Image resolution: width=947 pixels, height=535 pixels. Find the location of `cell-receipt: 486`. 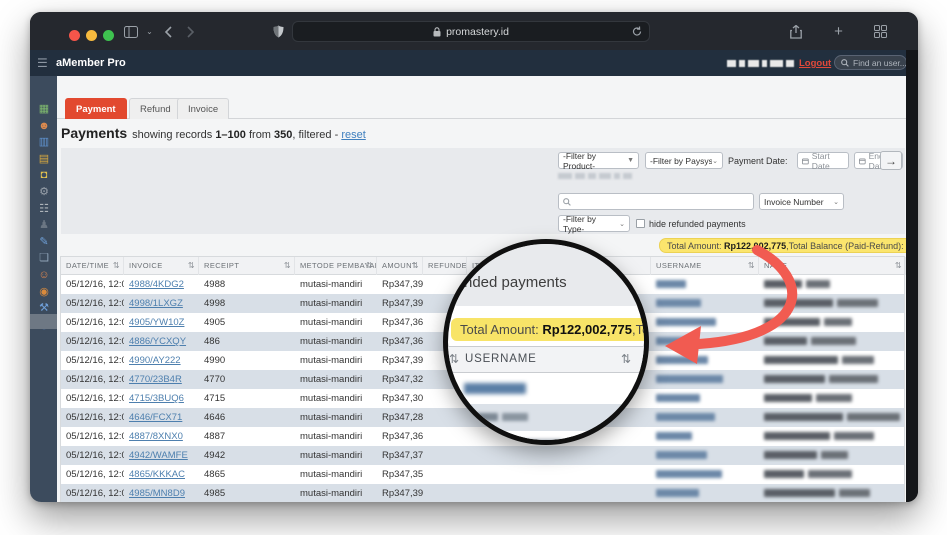

cell-receipt: 486 is located at coordinates (212, 341).